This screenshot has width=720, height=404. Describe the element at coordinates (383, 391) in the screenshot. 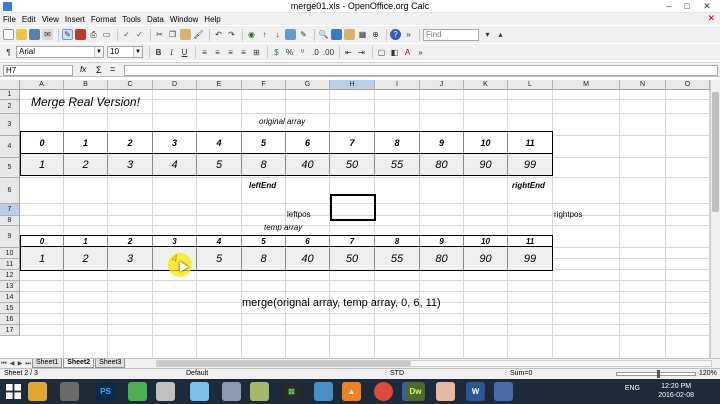

I see `chrome-icon` at that location.